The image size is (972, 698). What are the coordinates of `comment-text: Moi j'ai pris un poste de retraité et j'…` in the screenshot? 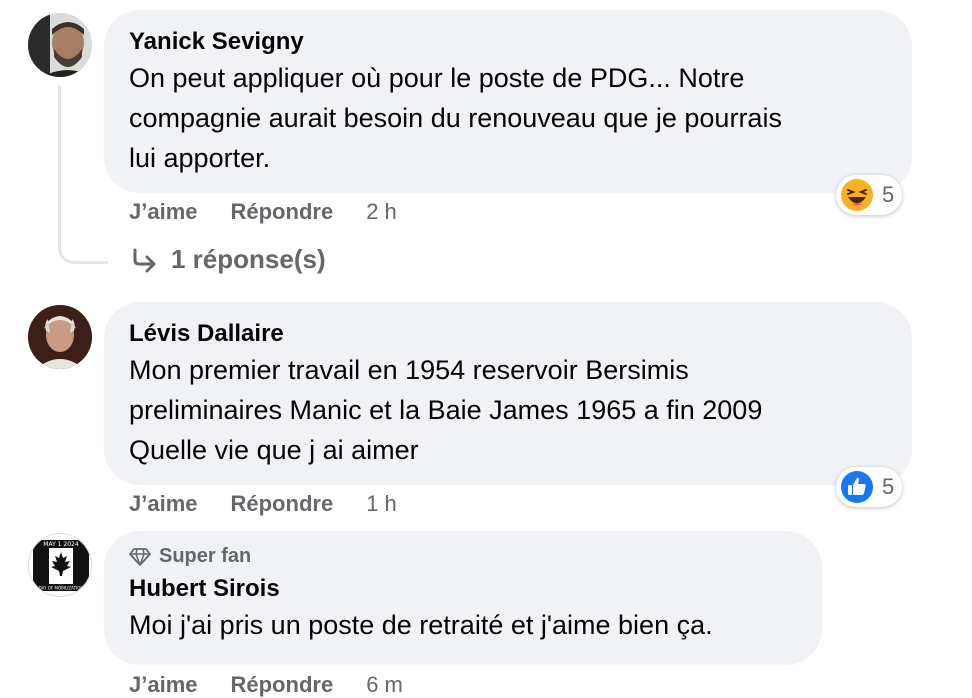 It's located at (462, 625).